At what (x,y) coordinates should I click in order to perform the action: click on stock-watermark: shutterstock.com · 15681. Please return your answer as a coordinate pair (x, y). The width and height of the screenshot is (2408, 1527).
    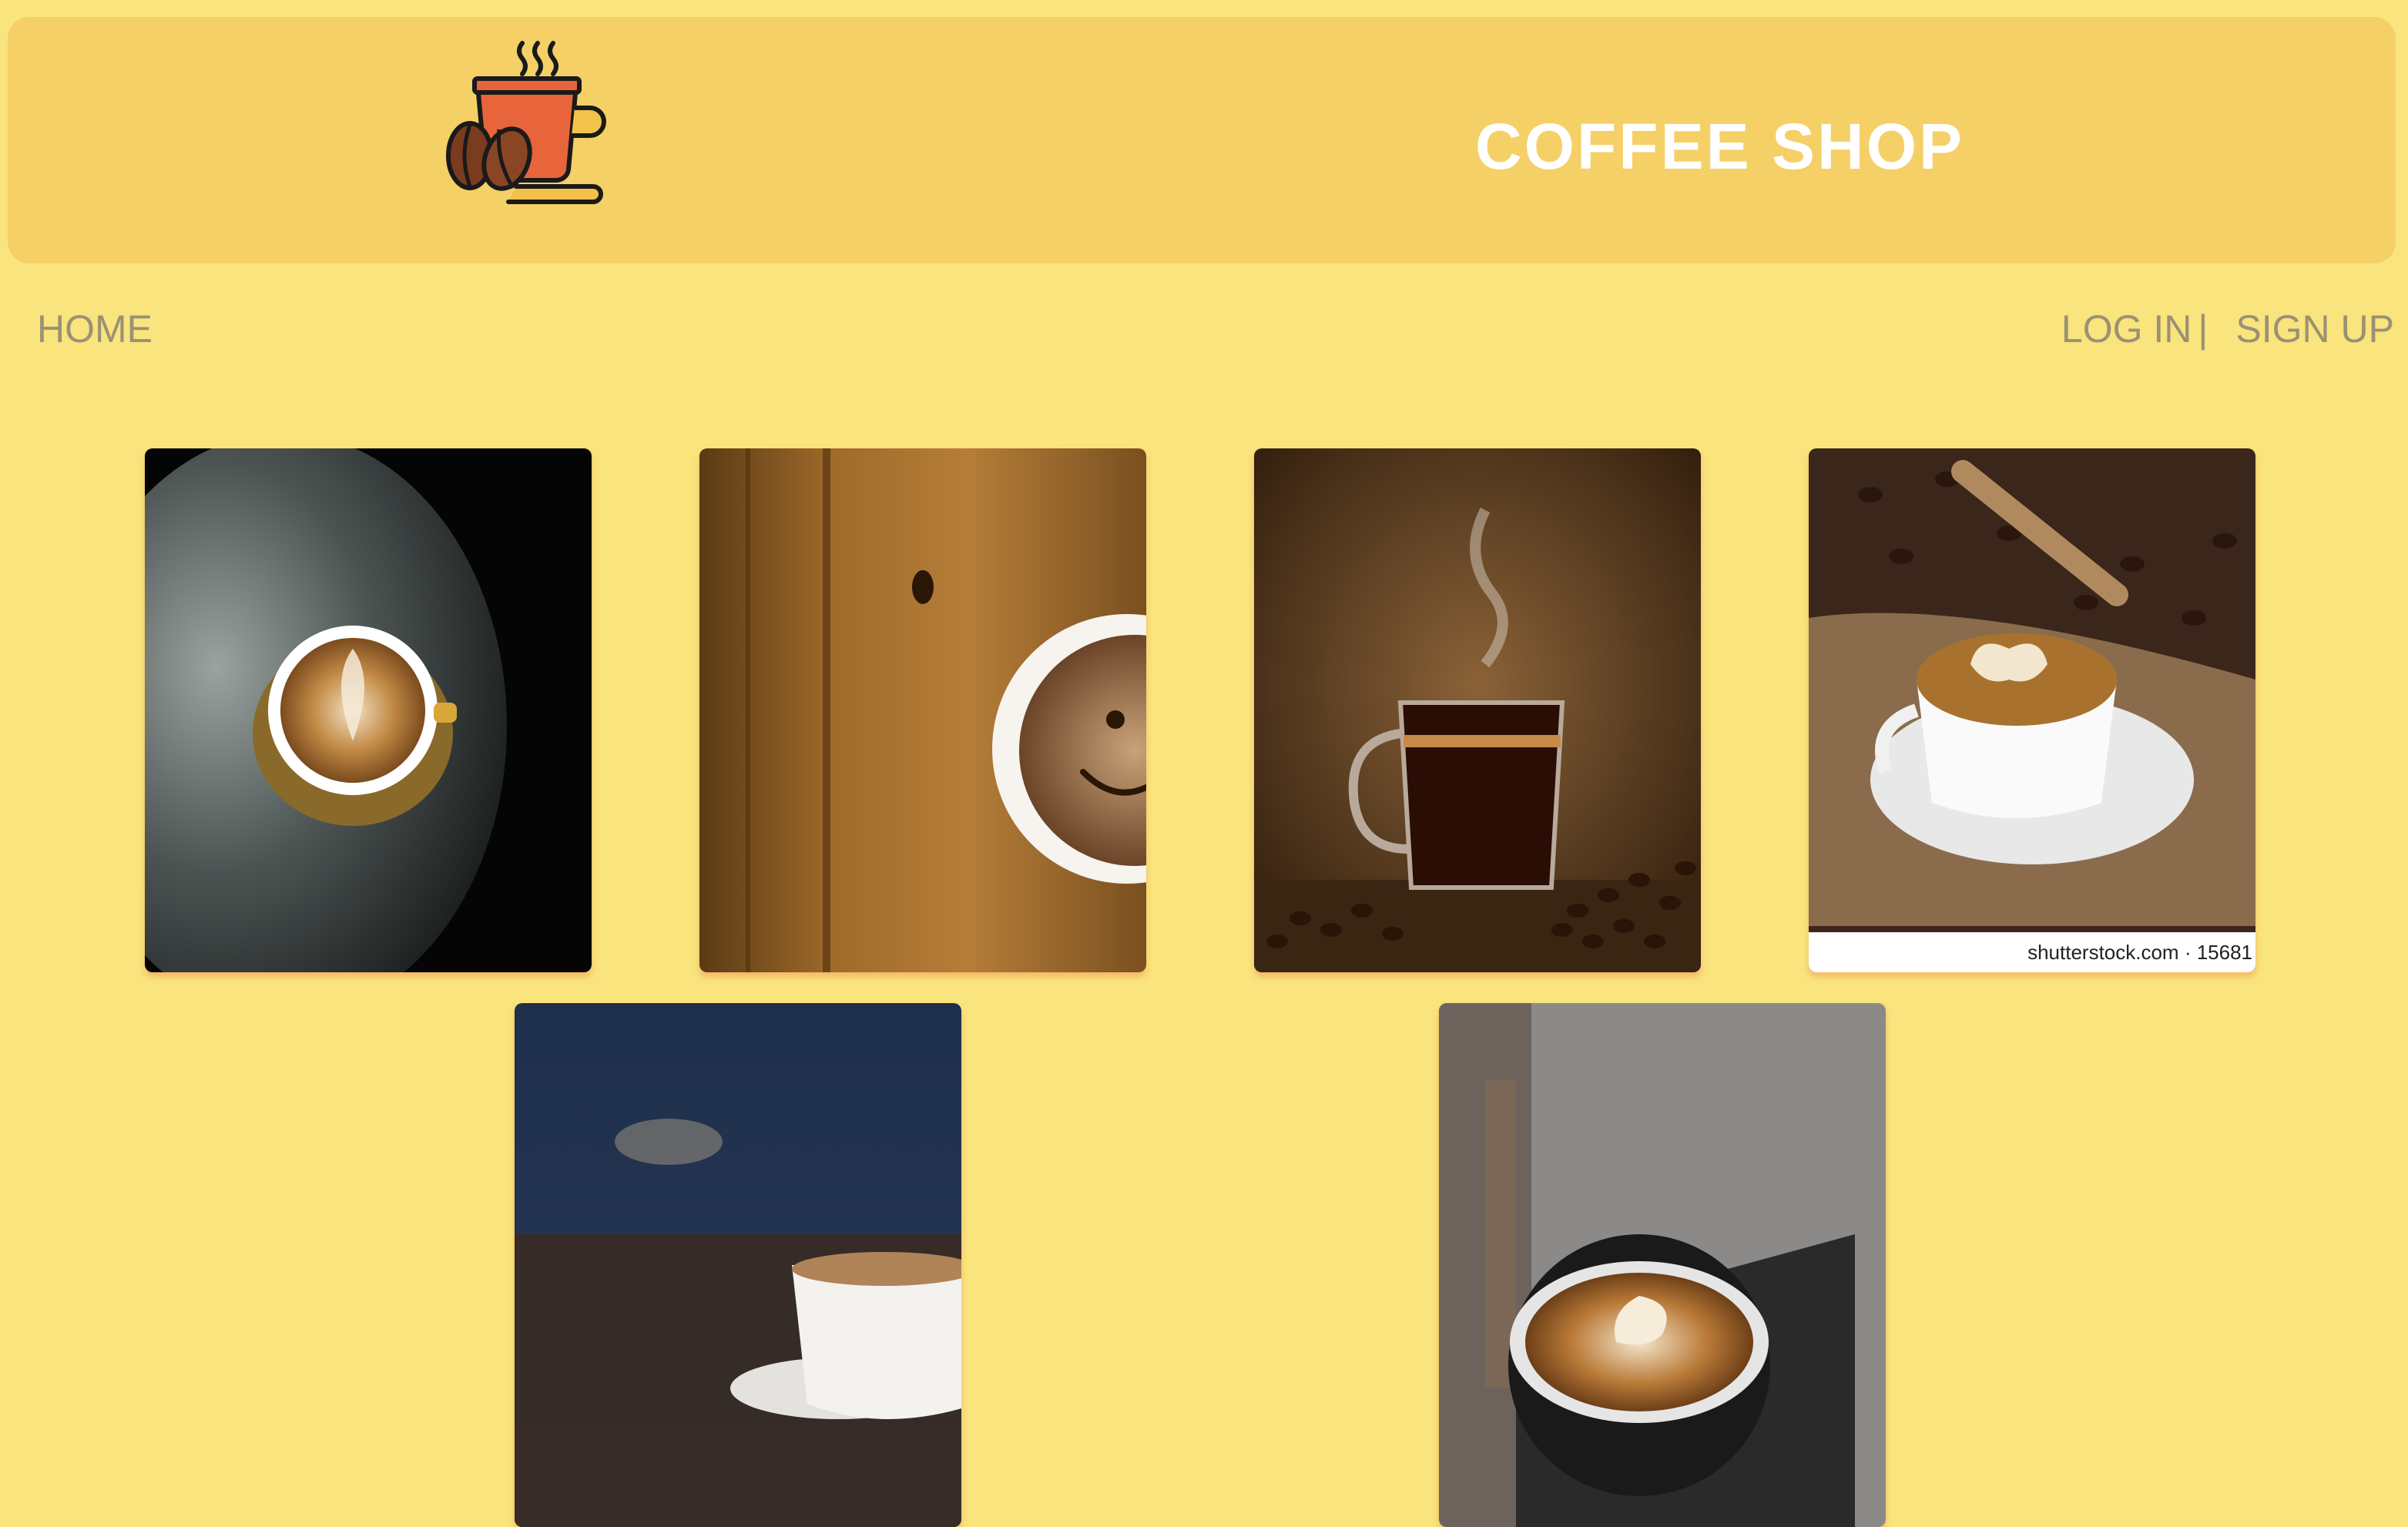
    Looking at the image, I should click on (2032, 952).